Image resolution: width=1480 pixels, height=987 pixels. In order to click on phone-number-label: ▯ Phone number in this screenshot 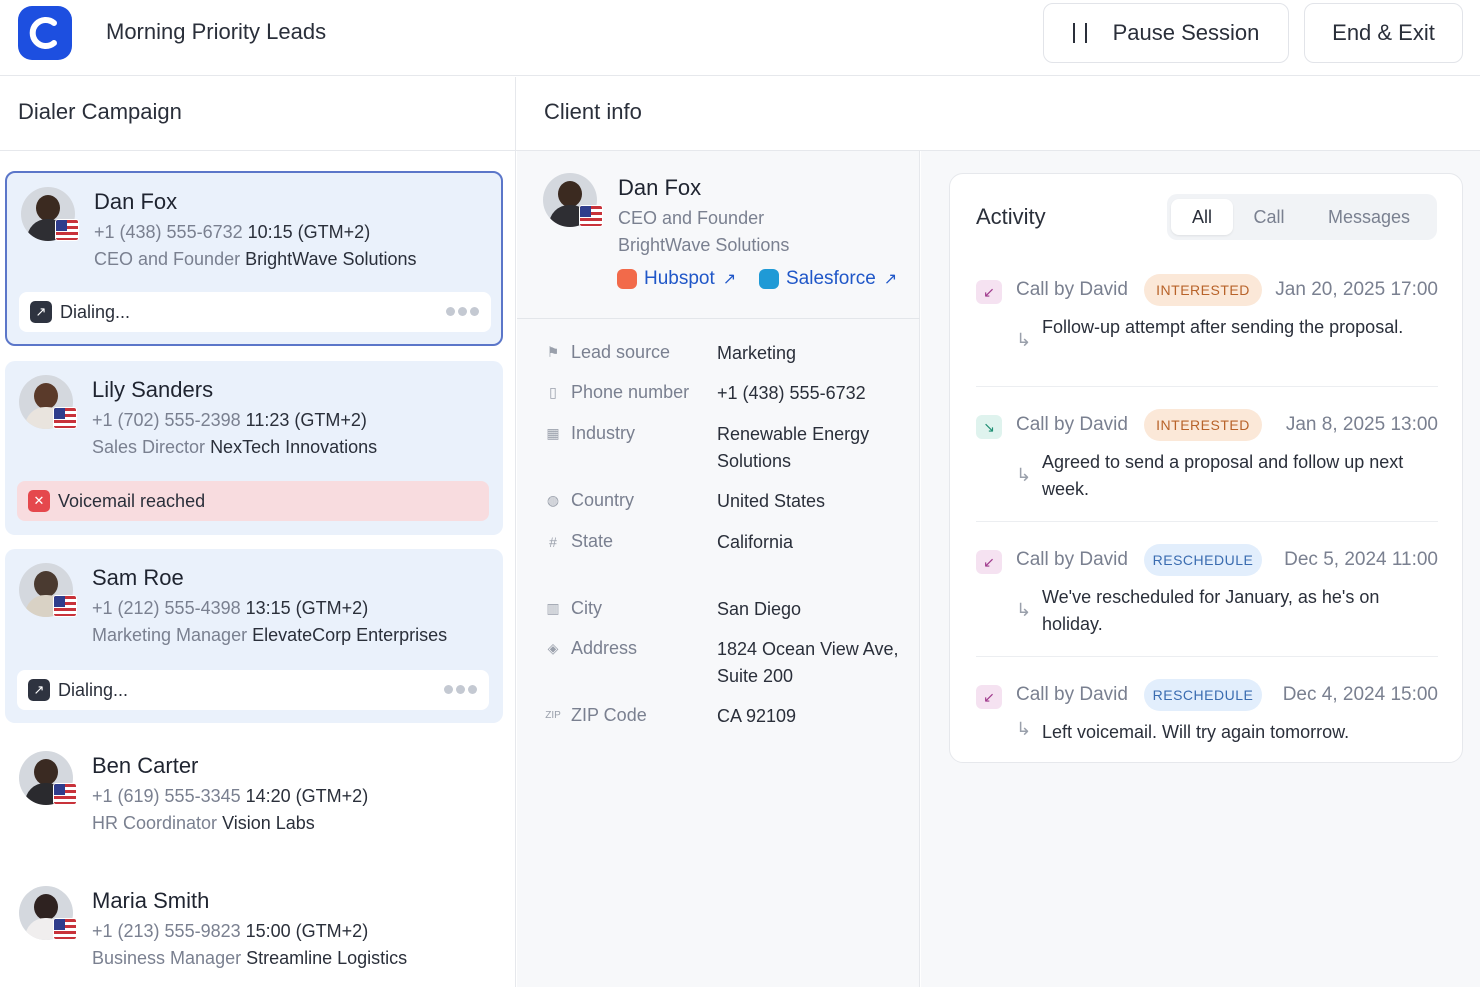, I will do `click(617, 392)`.